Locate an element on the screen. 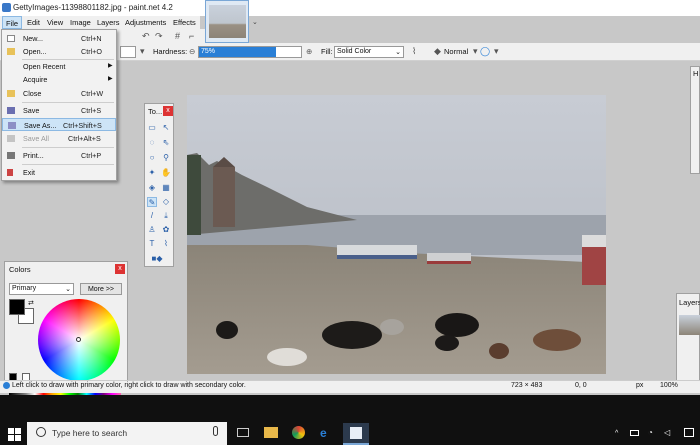  fill-label: Fill: is located at coordinates (327, 51).